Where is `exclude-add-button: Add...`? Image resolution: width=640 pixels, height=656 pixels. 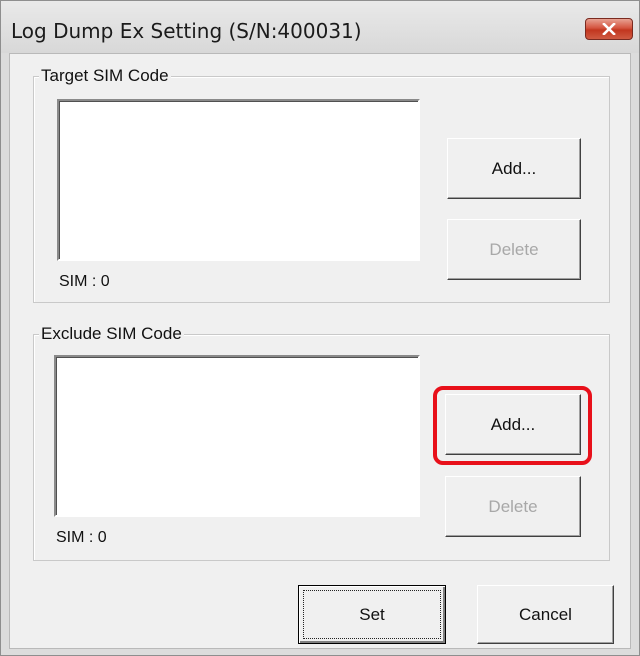 exclude-add-button: Add... is located at coordinates (513, 424).